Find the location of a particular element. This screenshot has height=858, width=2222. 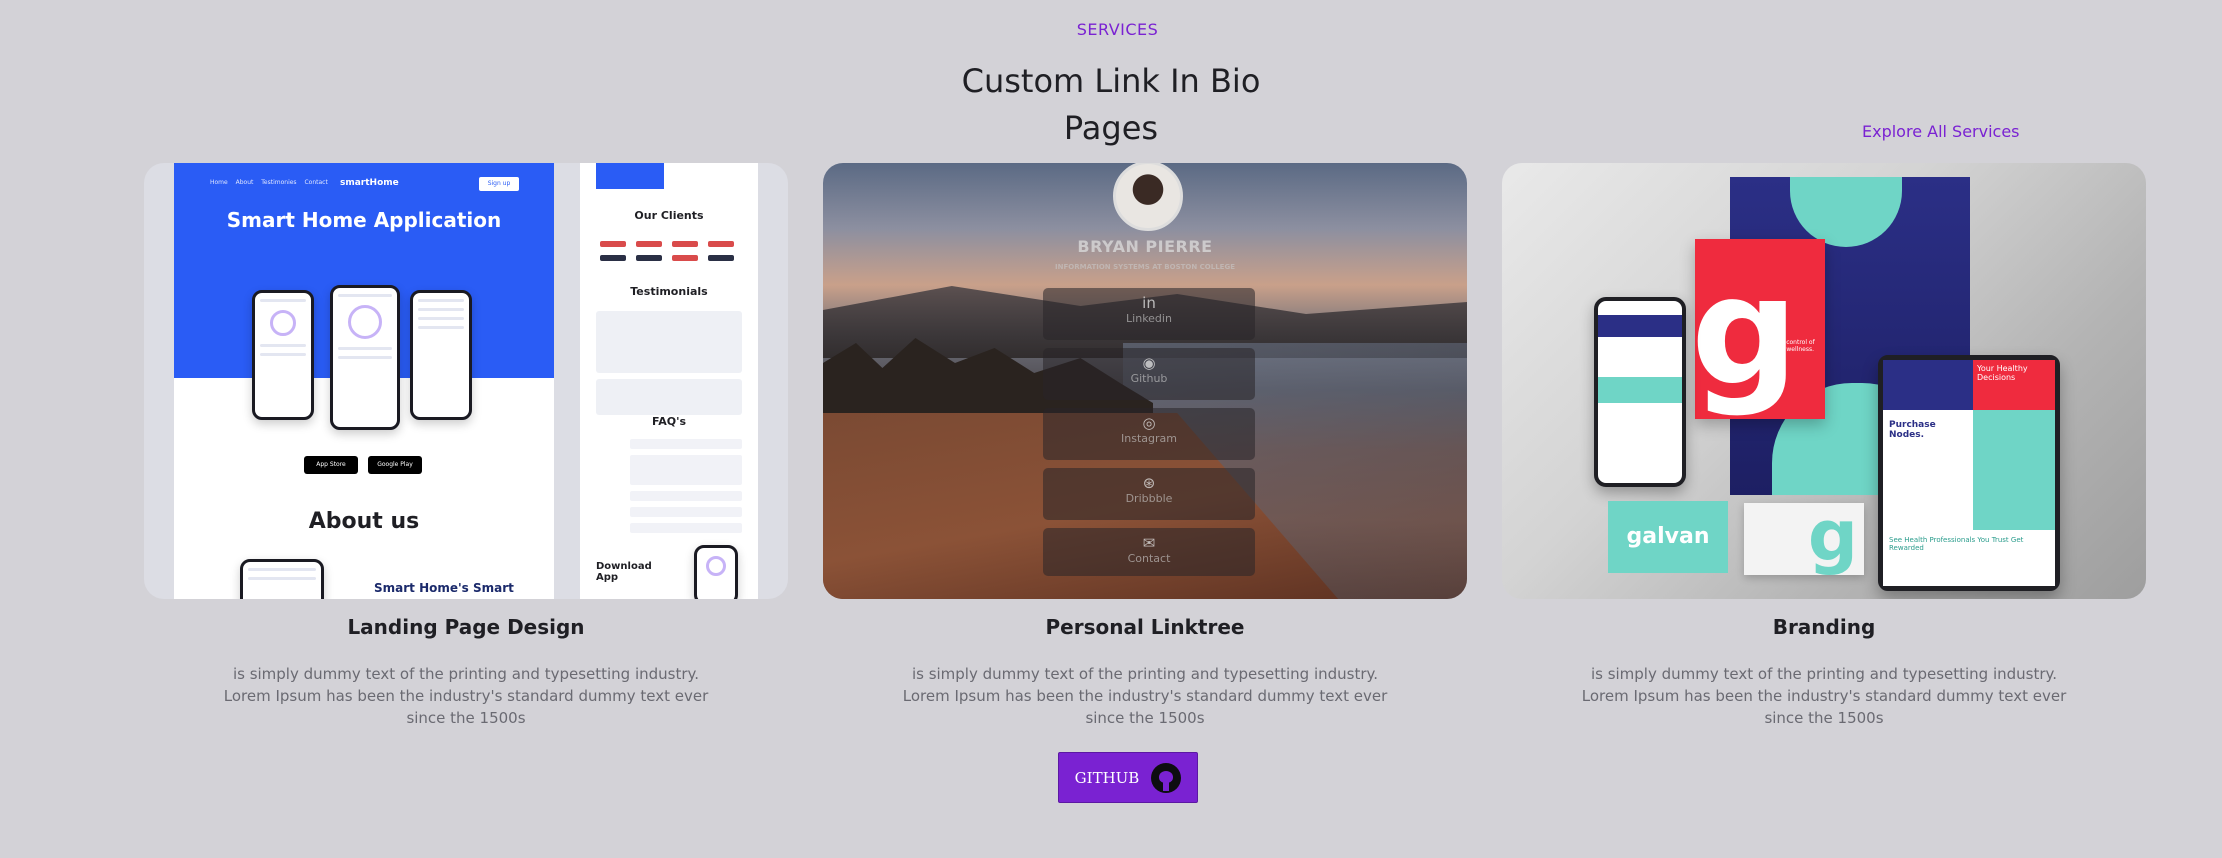

dribbble-icon: ⊛ is located at coordinates (1149, 483).